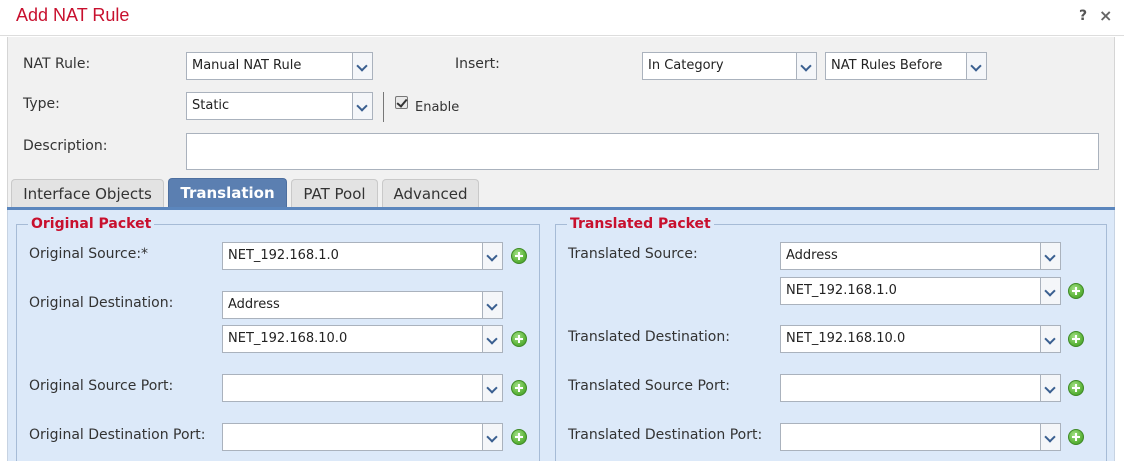 The width and height of the screenshot is (1124, 461). What do you see at coordinates (430, 194) in the screenshot?
I see `tab-advanced: Advanced` at bounding box center [430, 194].